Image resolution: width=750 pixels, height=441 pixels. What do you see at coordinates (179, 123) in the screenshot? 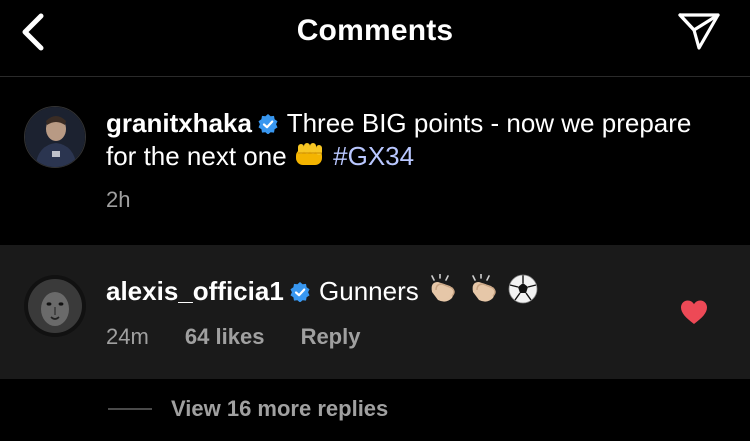
I see `caption-username: granitxhaka` at bounding box center [179, 123].